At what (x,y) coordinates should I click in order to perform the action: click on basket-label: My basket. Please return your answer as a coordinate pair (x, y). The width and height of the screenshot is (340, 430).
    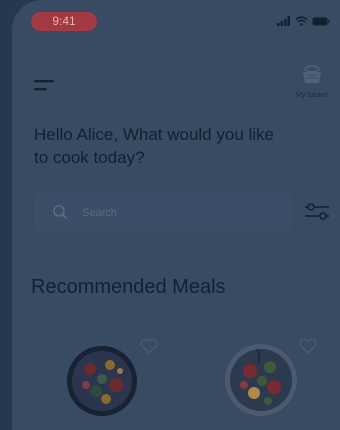
    Looking at the image, I should click on (312, 95).